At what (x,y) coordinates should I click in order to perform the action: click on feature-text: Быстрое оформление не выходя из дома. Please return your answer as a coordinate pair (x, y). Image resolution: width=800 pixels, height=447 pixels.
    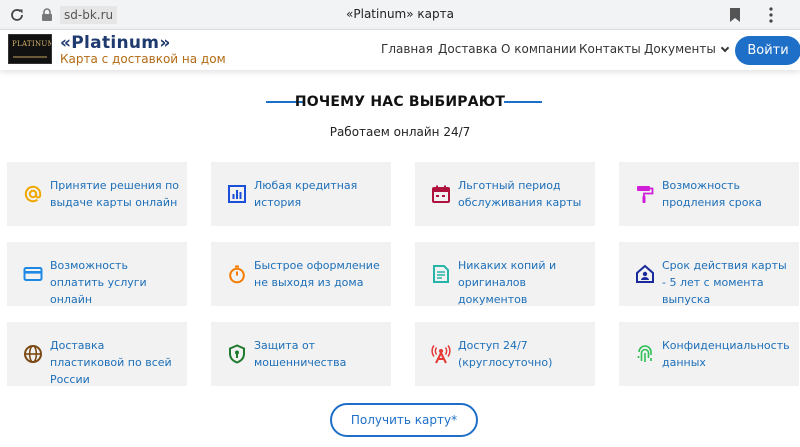
    Looking at the image, I should click on (317, 274).